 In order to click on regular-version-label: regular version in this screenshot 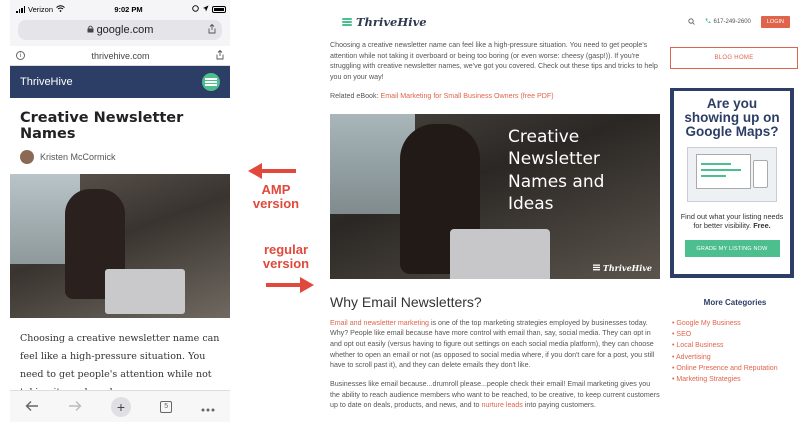, I will do `click(286, 256)`.